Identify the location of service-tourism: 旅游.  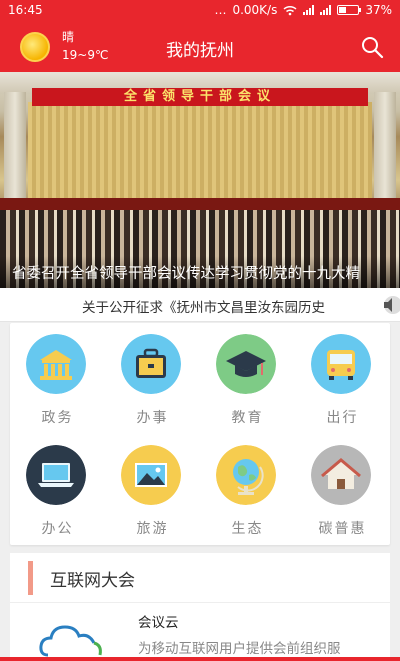
(152, 489).